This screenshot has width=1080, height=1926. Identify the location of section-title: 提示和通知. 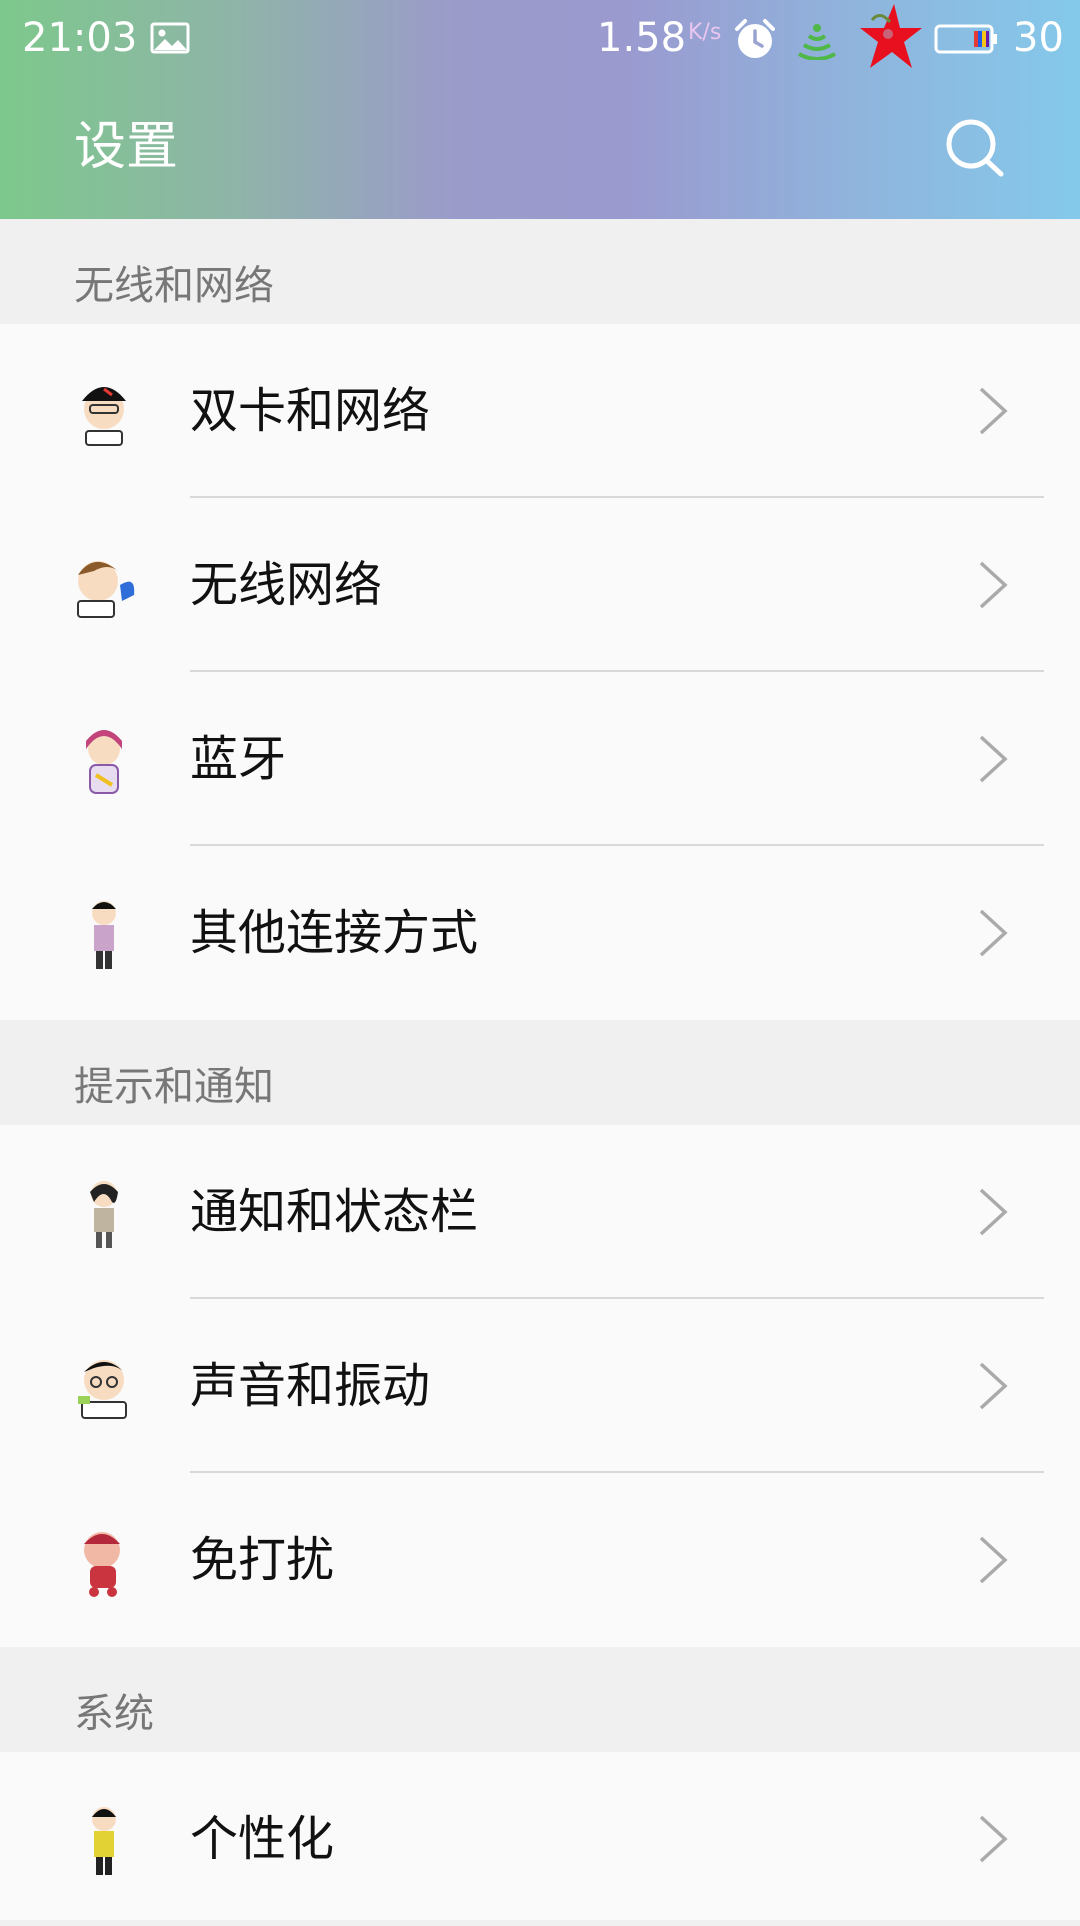
(174, 1087).